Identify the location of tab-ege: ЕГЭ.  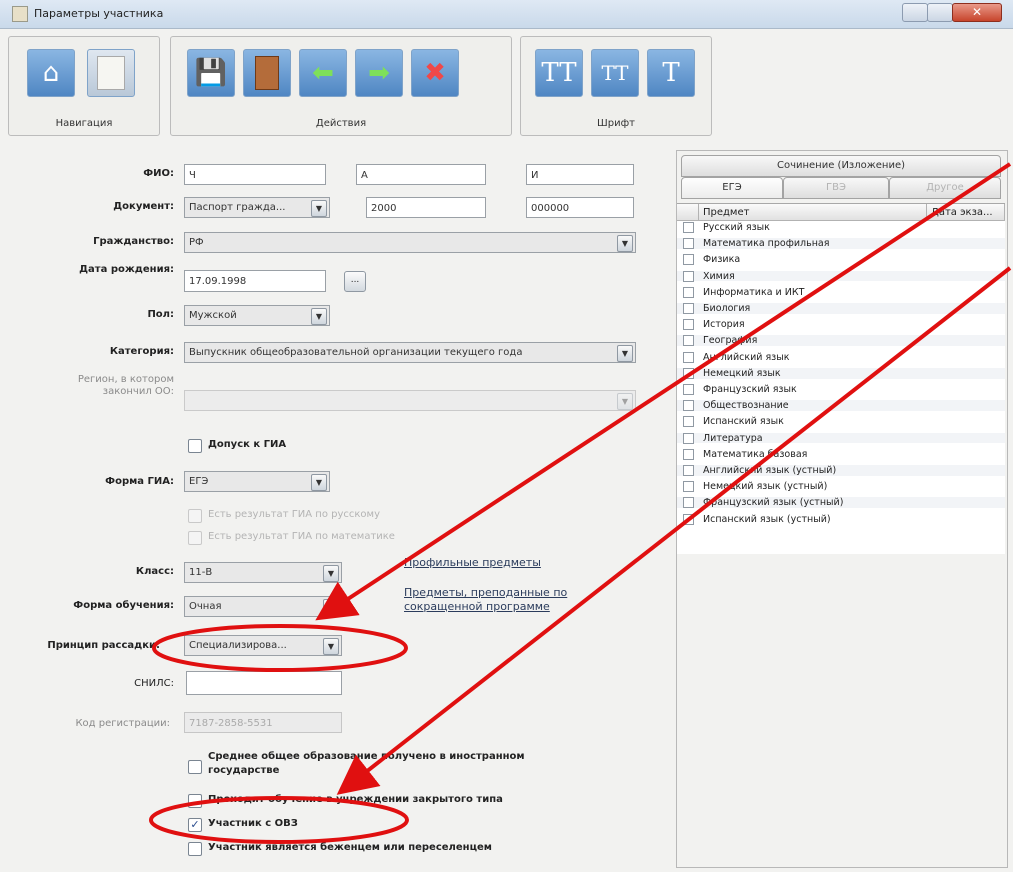
(732, 188).